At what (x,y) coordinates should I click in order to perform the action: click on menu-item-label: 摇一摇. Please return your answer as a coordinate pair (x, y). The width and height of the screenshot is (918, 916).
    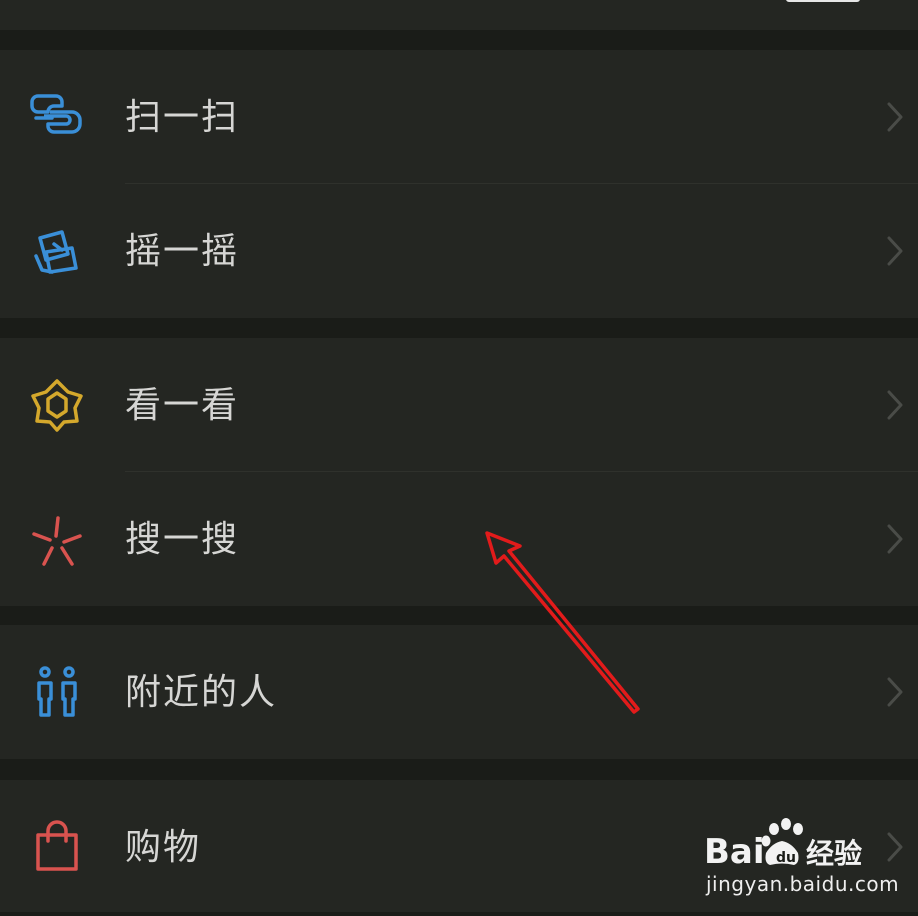
    Looking at the image, I should click on (182, 251).